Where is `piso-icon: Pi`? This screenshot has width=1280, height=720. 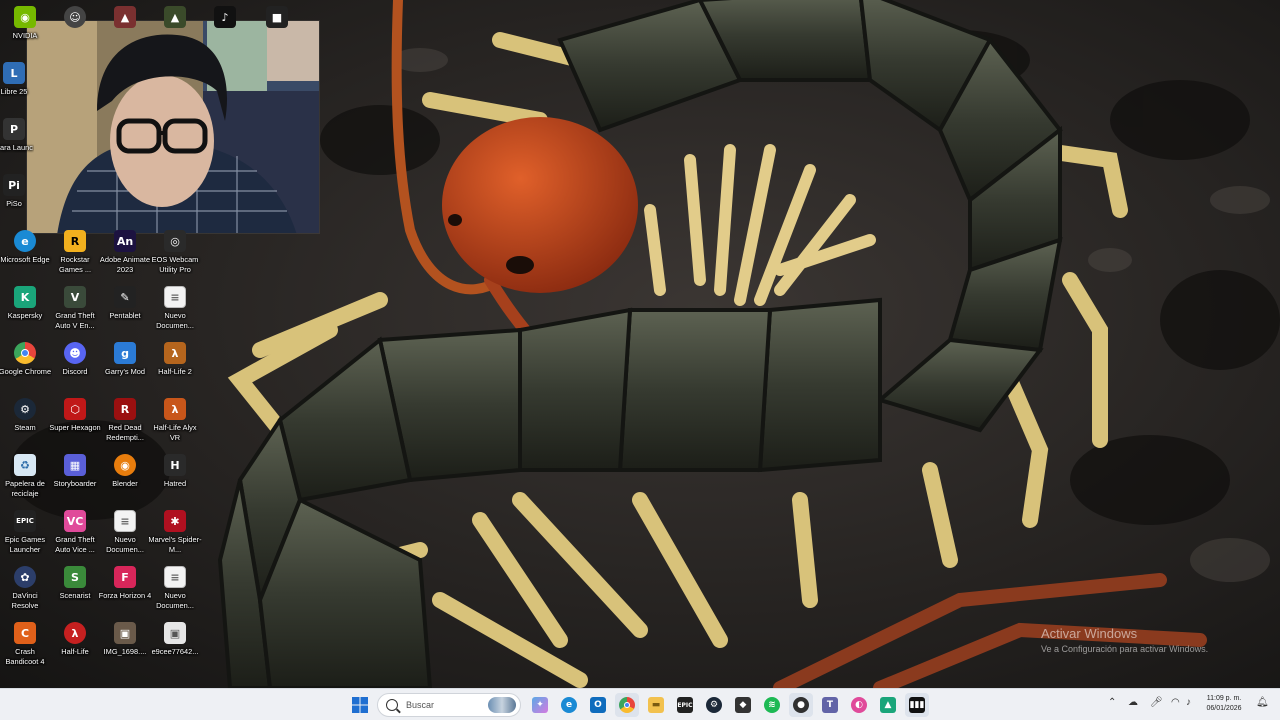 piso-icon: Pi is located at coordinates (14, 185).